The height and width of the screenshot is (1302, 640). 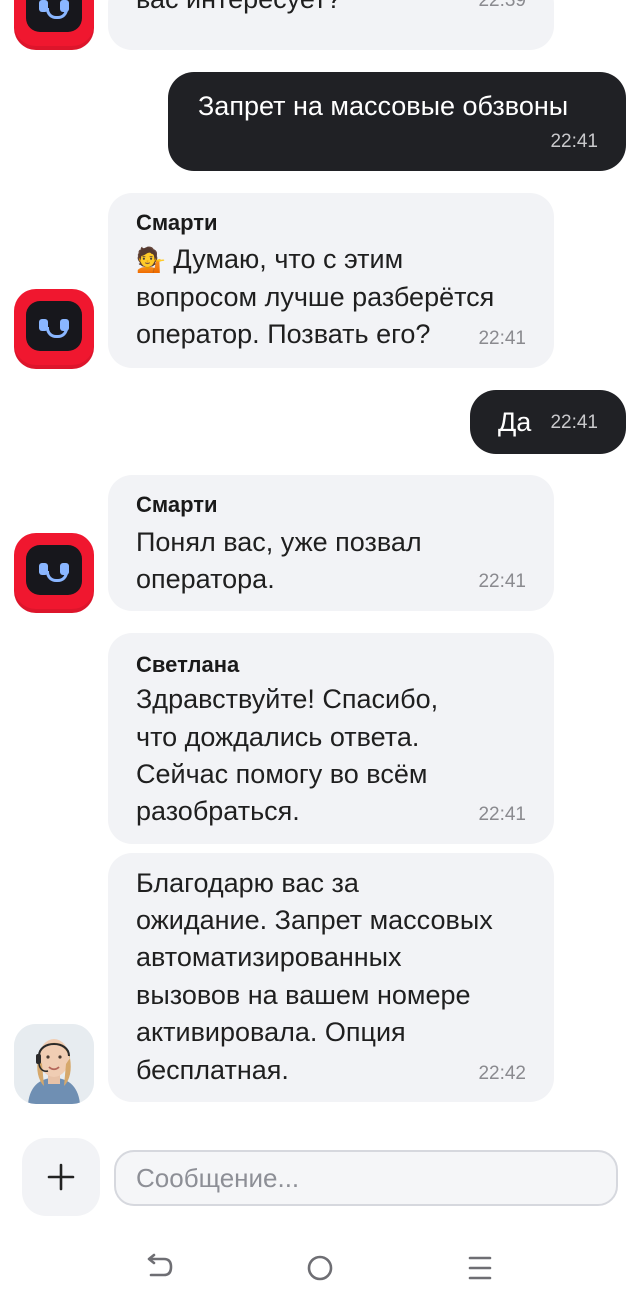 What do you see at coordinates (288, 259) in the screenshot?
I see `message-line: Думаю, что с этим` at bounding box center [288, 259].